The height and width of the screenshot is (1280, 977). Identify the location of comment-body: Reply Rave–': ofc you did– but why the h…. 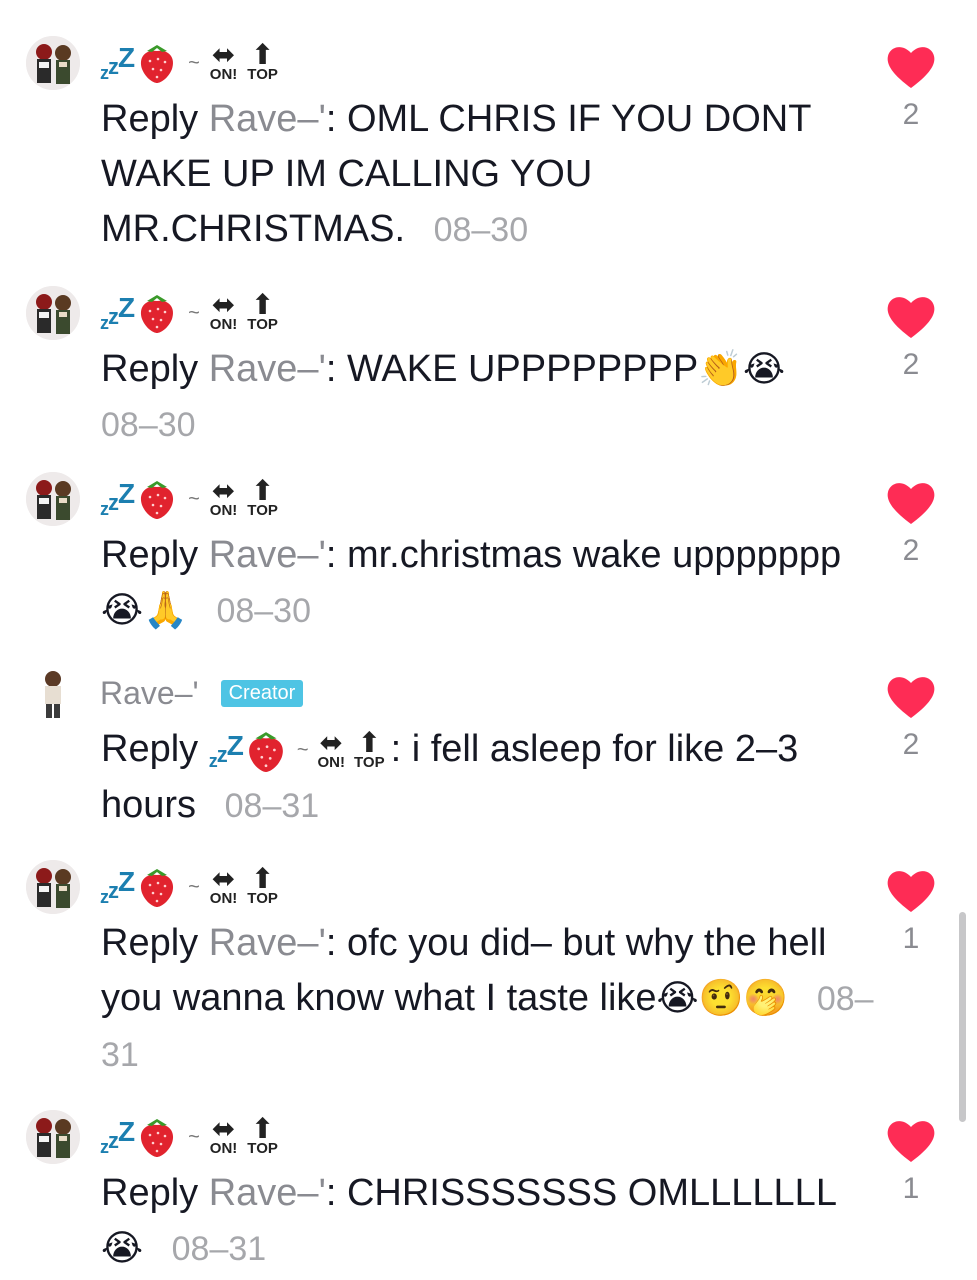
(491, 999).